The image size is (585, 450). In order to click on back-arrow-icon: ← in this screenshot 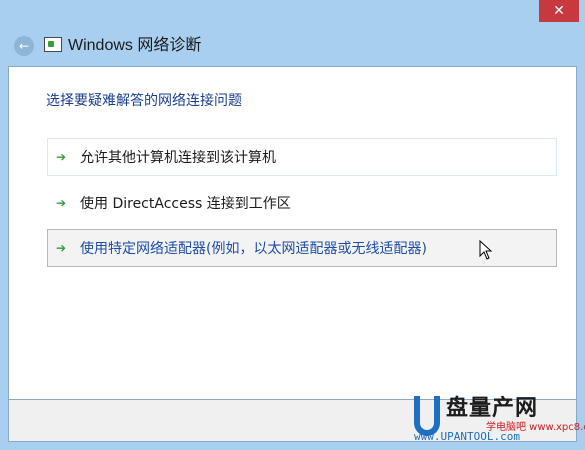, I will do `click(24, 46)`.